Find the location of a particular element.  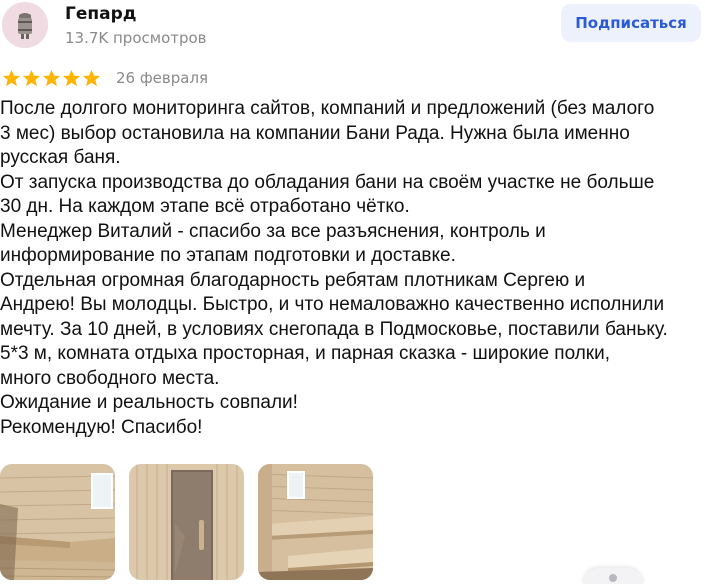

author-views-count: 13.7K просмотров is located at coordinates (136, 38).